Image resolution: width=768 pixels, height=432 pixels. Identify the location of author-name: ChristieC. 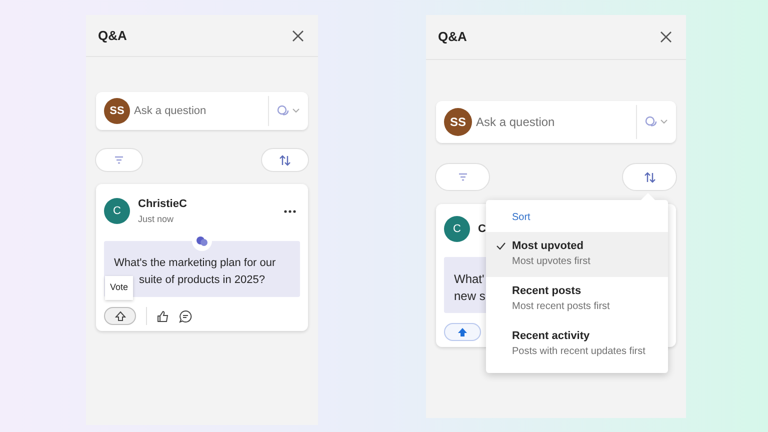
(163, 204).